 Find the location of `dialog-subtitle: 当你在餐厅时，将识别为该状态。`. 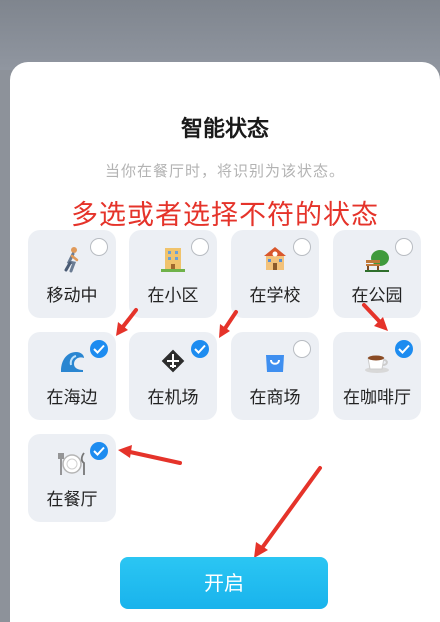

dialog-subtitle: 当你在餐厅时，将识别为该状态。 is located at coordinates (224, 171).